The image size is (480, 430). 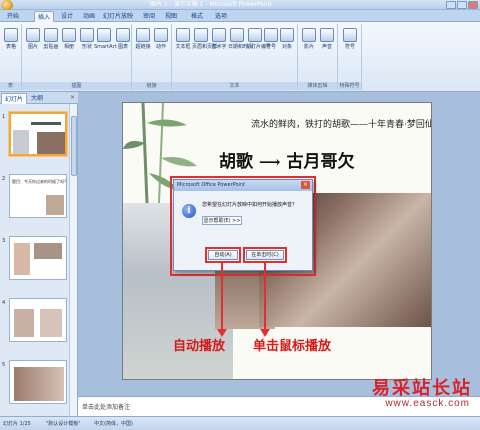 What do you see at coordinates (149, 16) in the screenshot?
I see `tab-review: 审阅` at bounding box center [149, 16].